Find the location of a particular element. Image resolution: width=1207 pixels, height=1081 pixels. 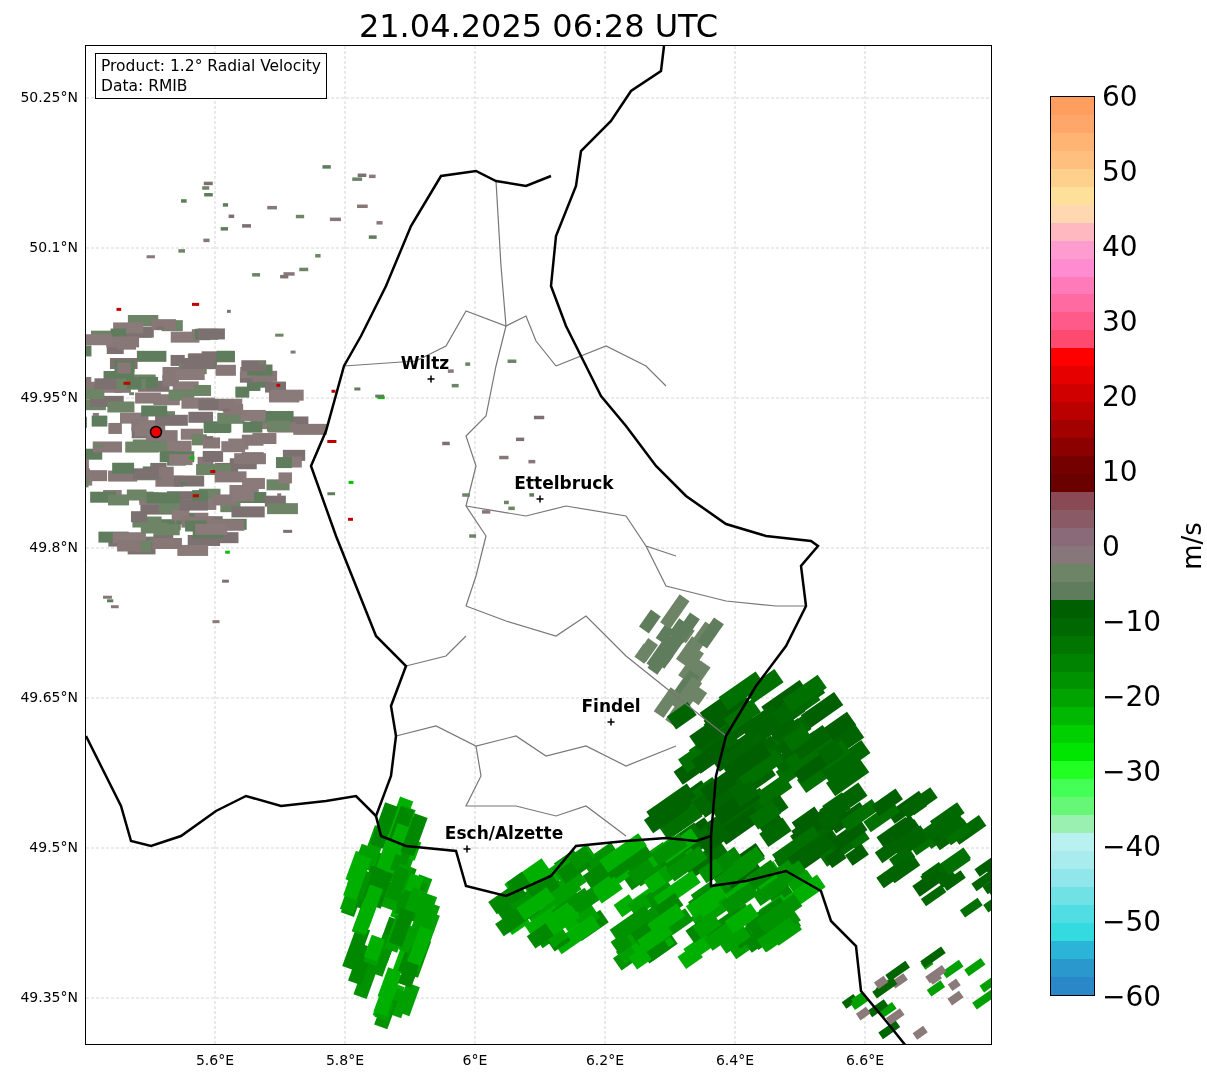

latitude-label: 49.8°N is located at coordinates (53, 547).